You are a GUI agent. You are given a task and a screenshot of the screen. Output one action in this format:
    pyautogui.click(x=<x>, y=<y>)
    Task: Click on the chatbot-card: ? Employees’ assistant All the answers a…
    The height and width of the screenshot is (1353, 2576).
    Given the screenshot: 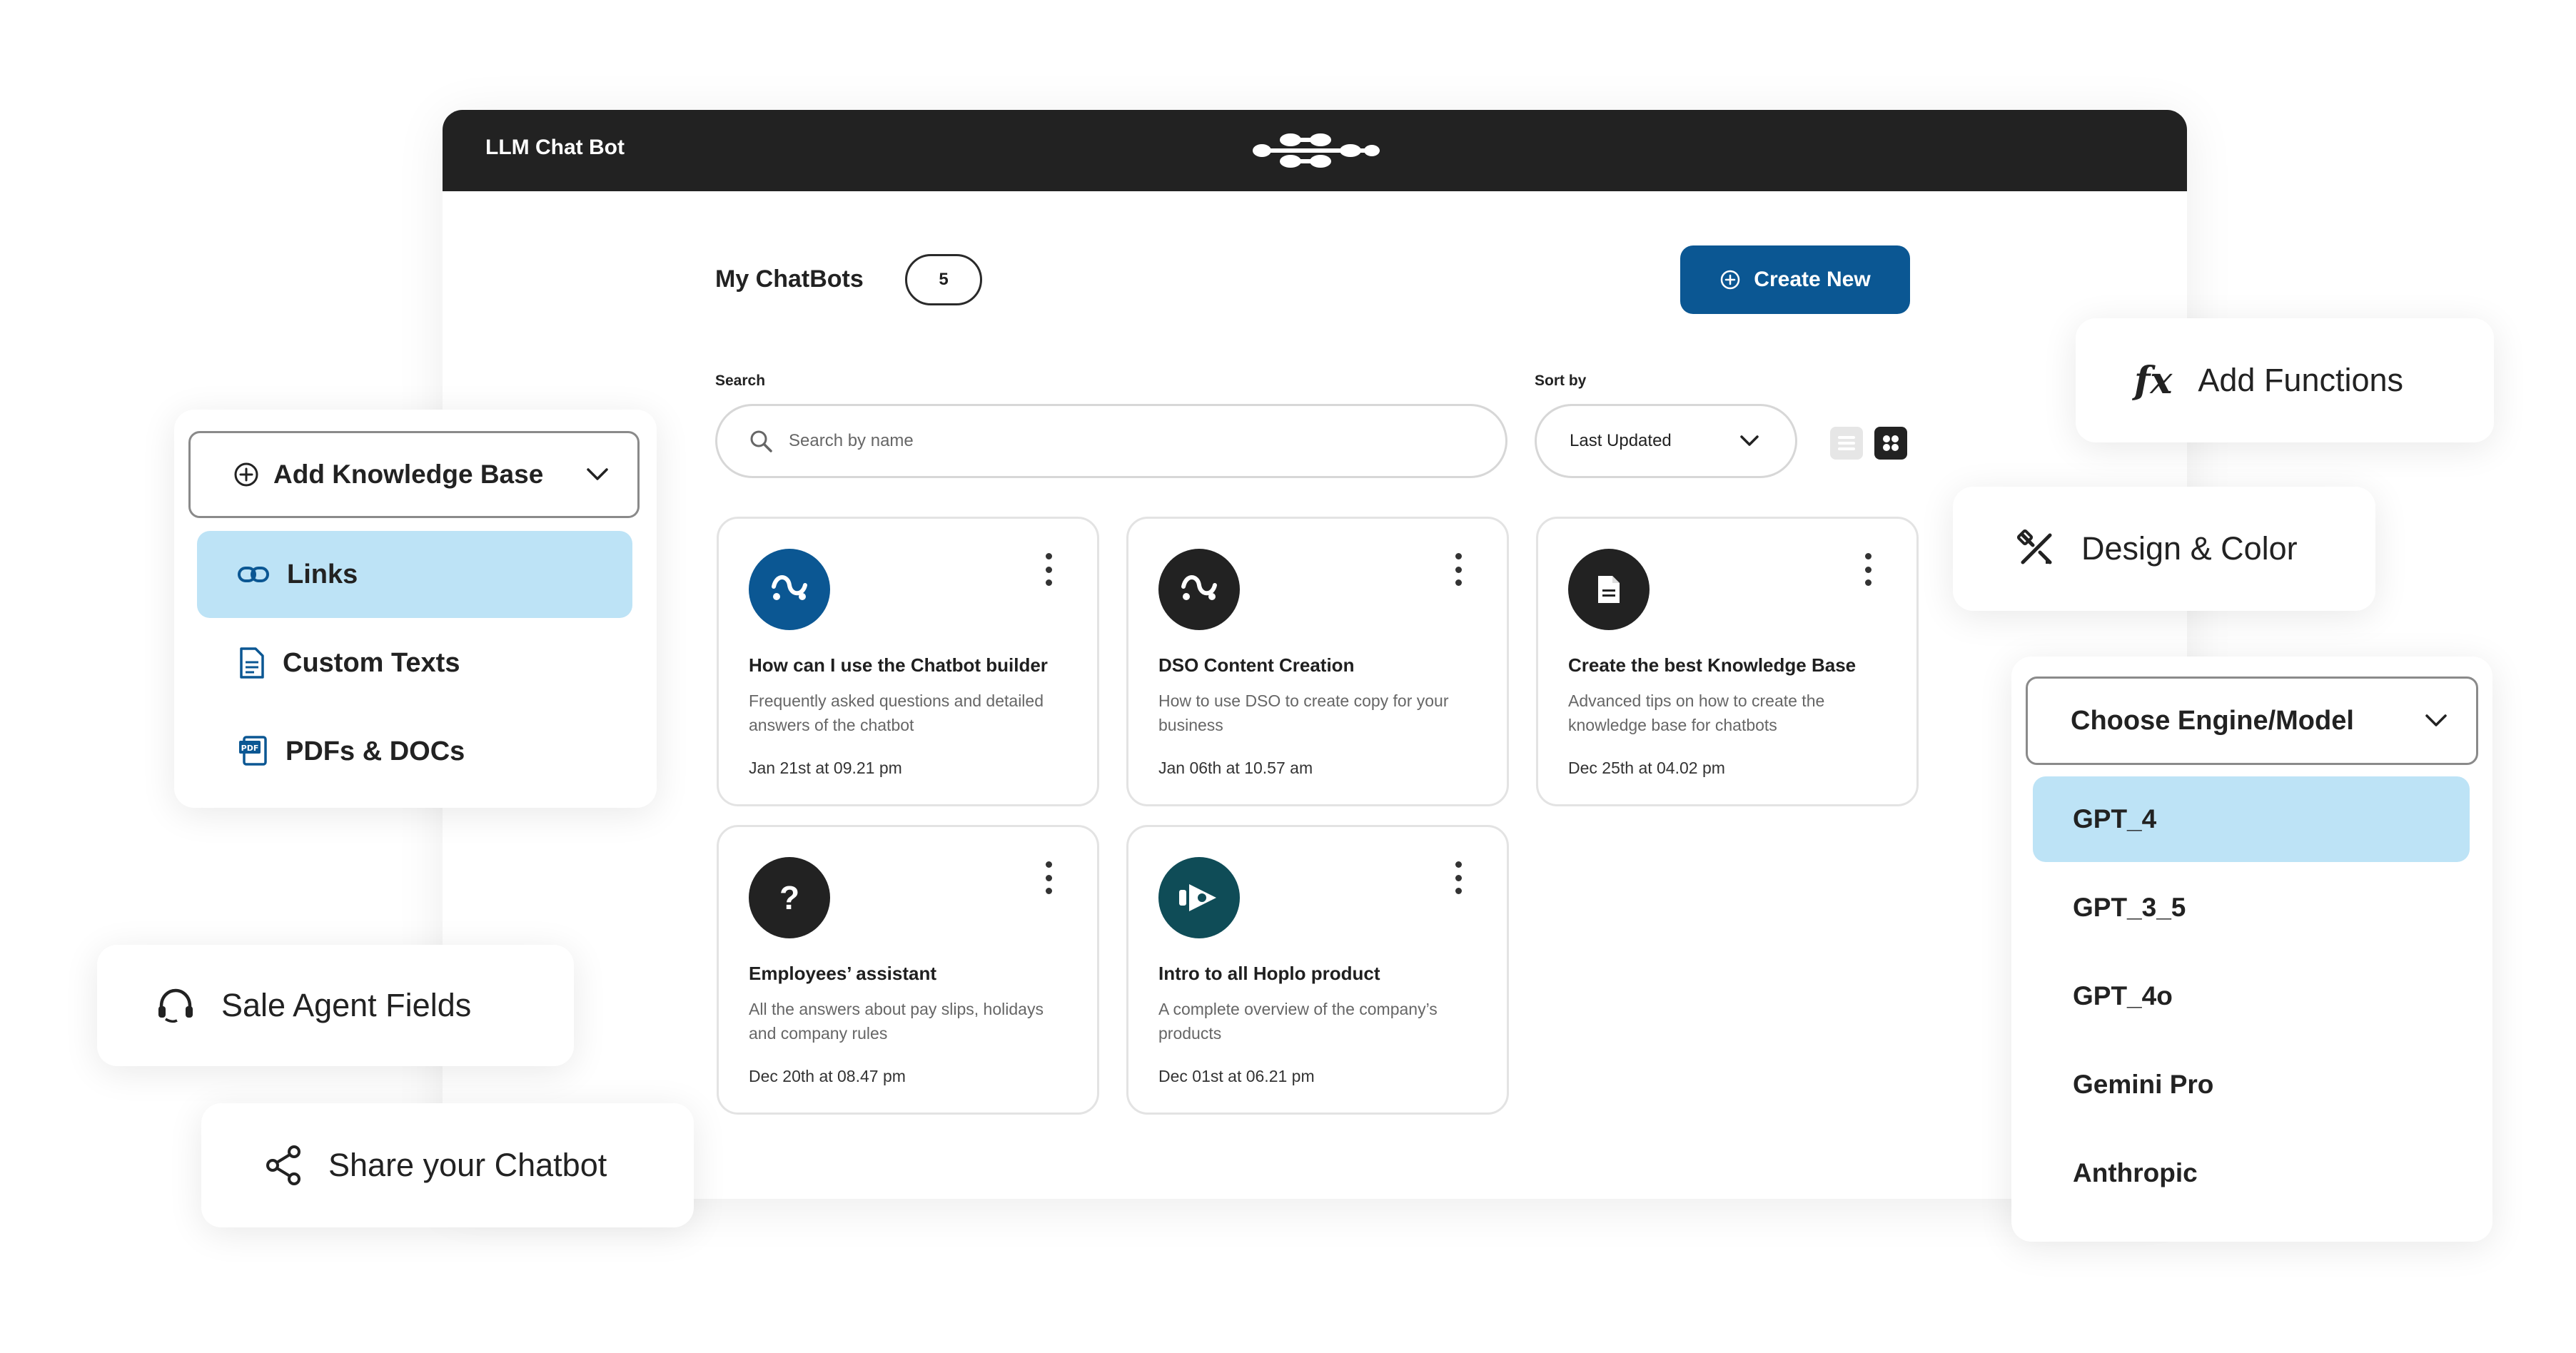 What is the action you would take?
    pyautogui.click(x=908, y=970)
    